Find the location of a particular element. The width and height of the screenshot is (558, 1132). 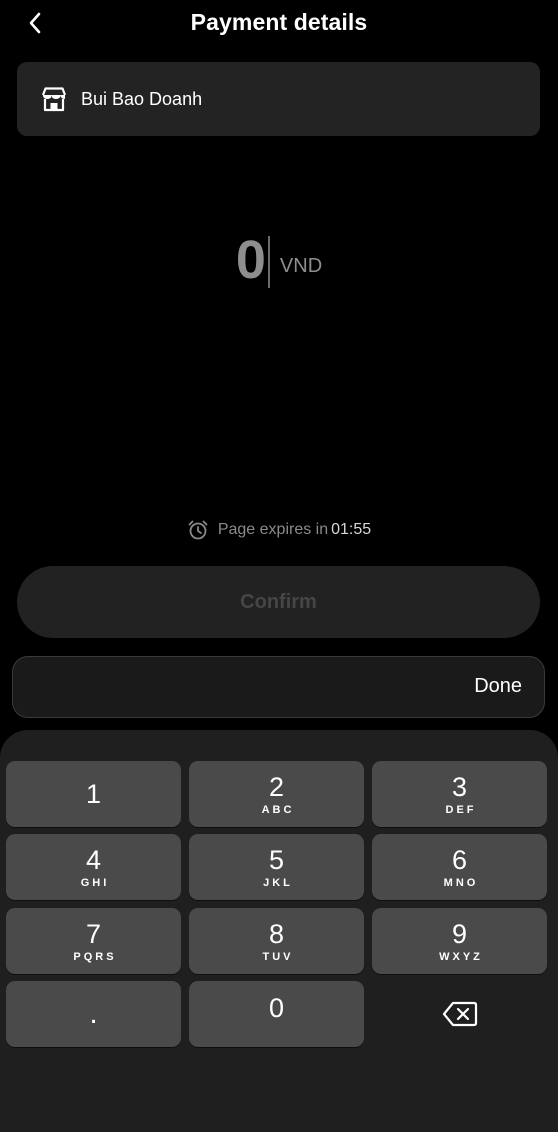

key-4: 4 GHI is located at coordinates (93, 867).